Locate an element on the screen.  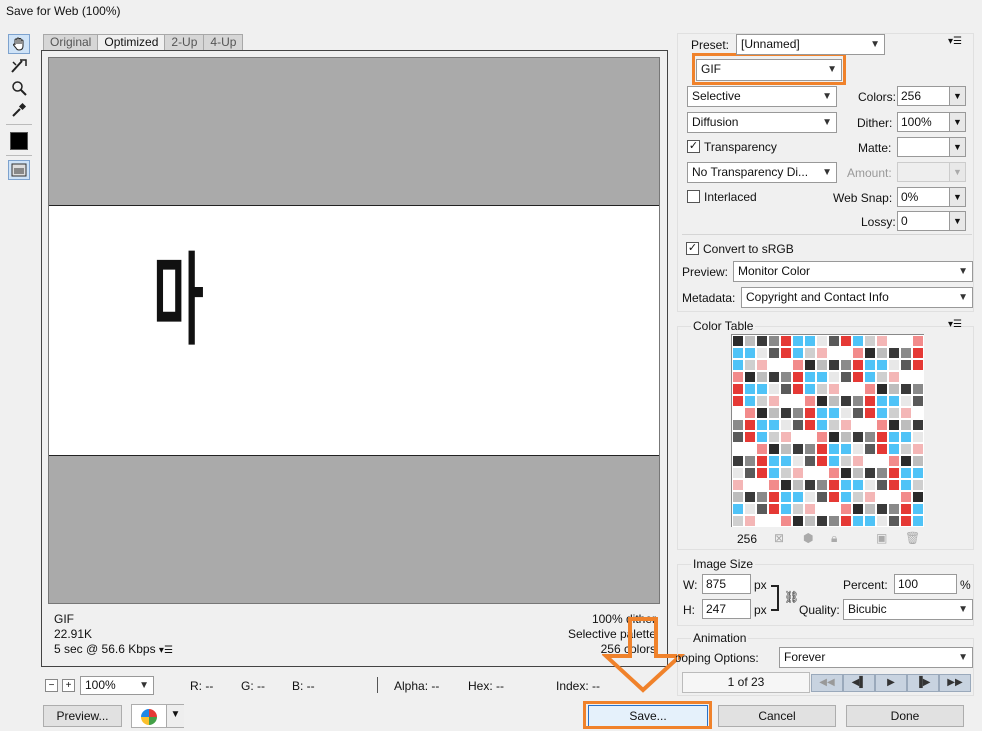
preview-mode-select: Monitor Color ▼ is located at coordinates (853, 271).